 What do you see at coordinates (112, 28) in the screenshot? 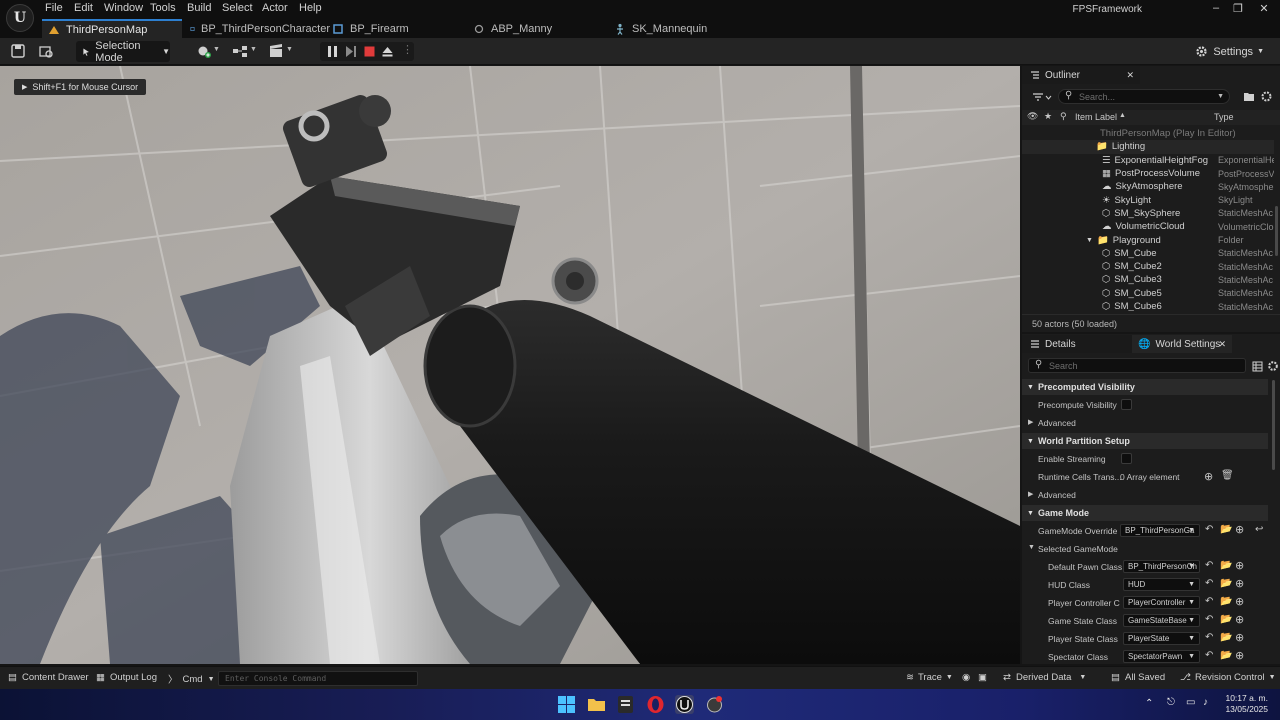
I see `tab-thirdpersonmap: ThirdPersonMap` at bounding box center [112, 28].